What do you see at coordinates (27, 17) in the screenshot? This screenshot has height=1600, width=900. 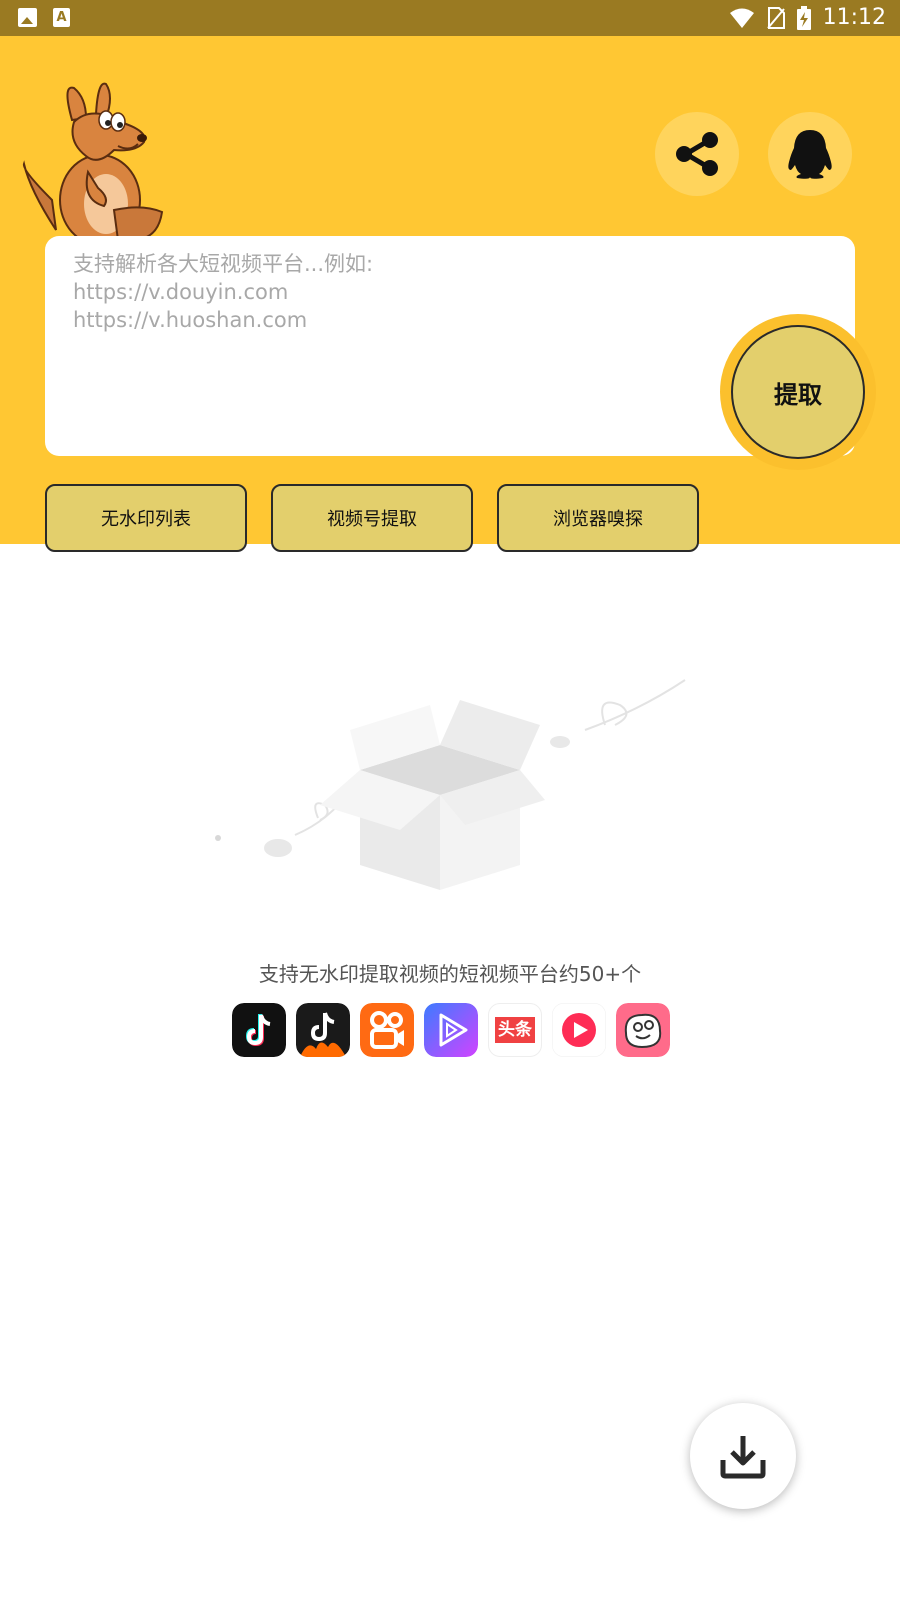 I see `image-icon` at bounding box center [27, 17].